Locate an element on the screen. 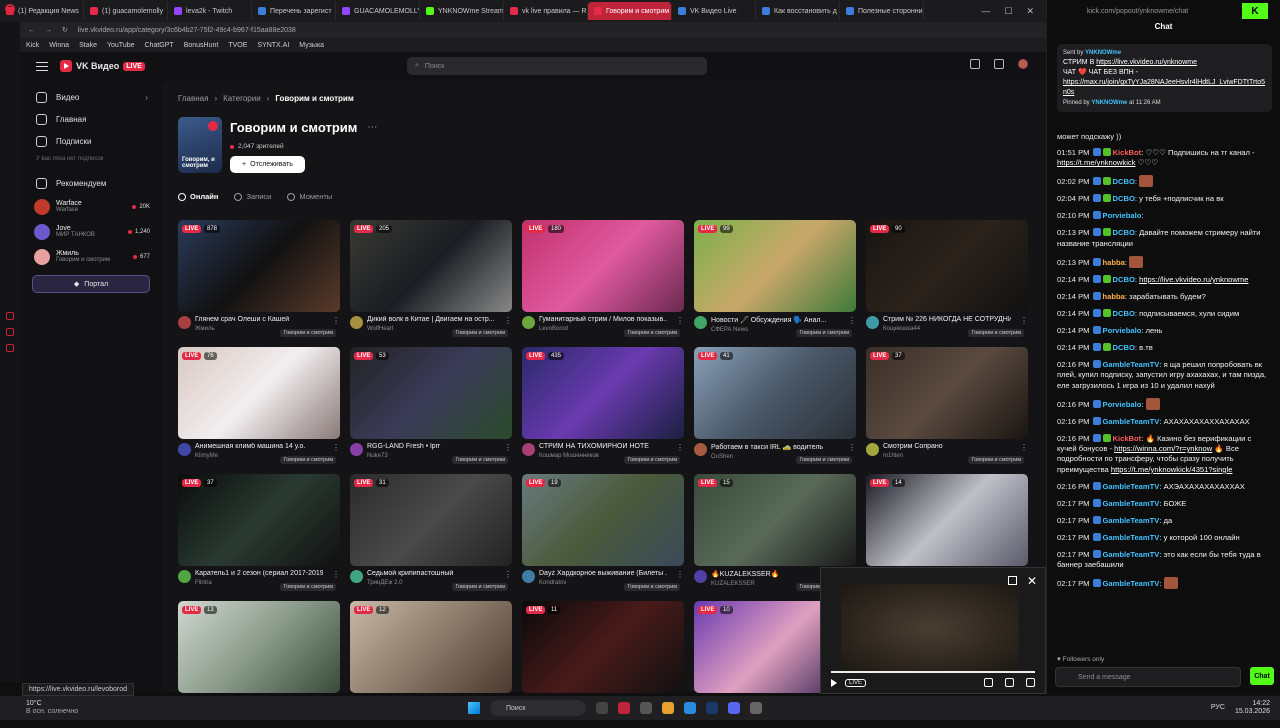 The width and height of the screenshot is (1280, 728). volume-icon is located at coordinates (988, 682).